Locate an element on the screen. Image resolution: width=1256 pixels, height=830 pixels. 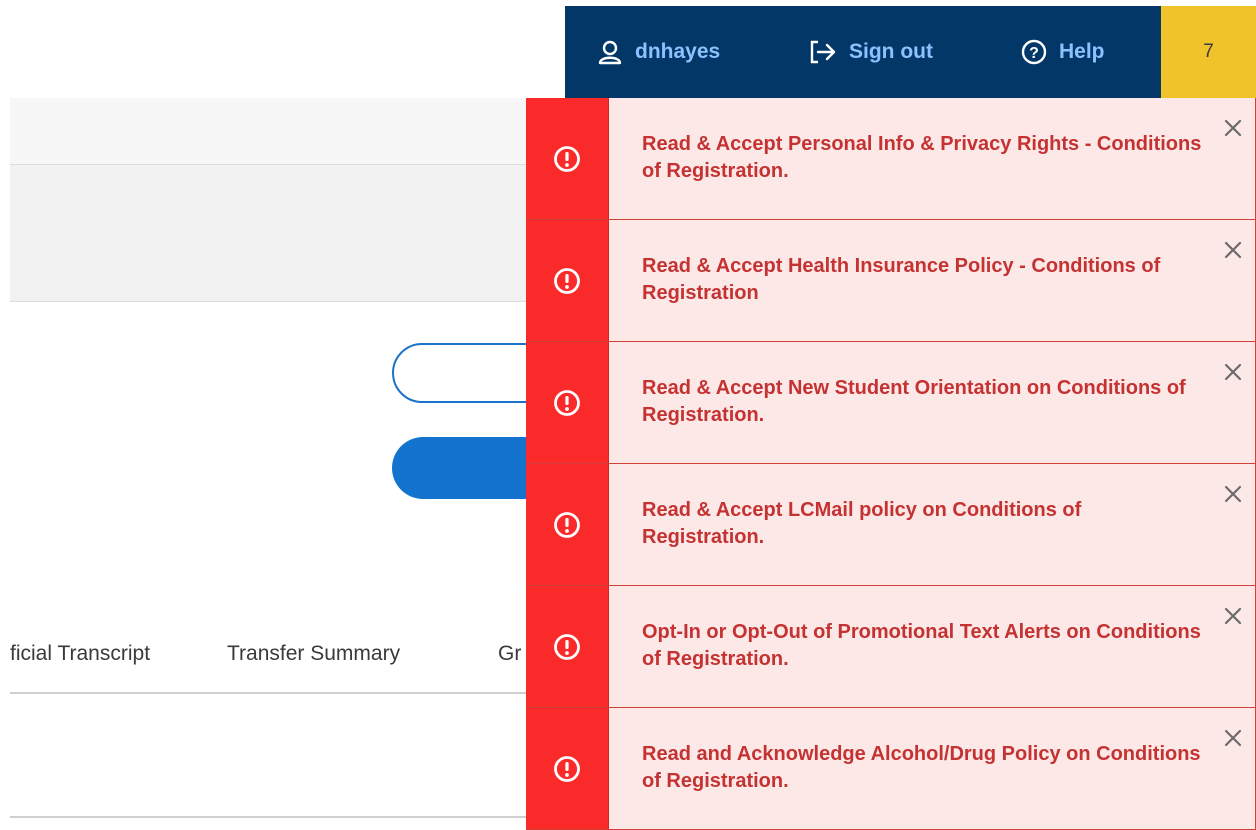
user-menu: dnhayes is located at coordinates (658, 52).